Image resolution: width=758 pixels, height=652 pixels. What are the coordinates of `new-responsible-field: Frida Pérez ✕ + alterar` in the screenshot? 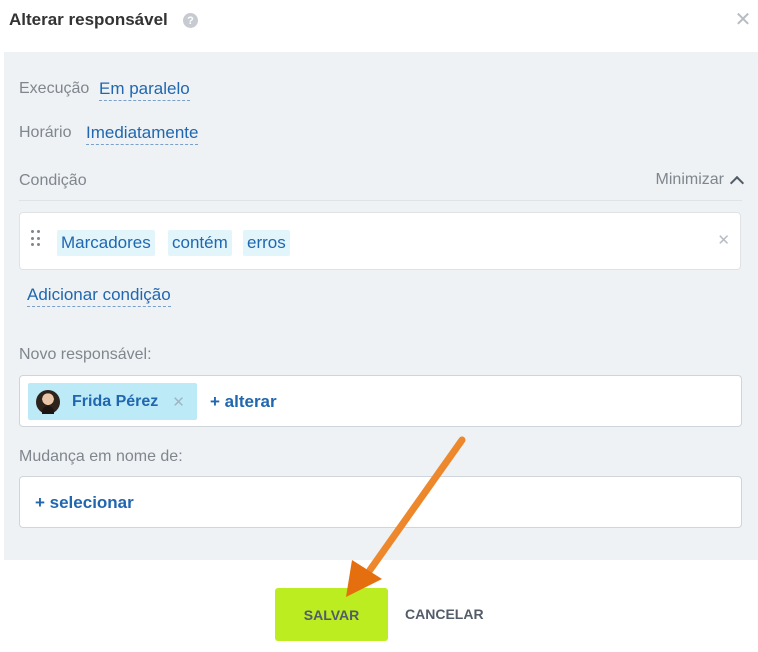 It's located at (380, 401).